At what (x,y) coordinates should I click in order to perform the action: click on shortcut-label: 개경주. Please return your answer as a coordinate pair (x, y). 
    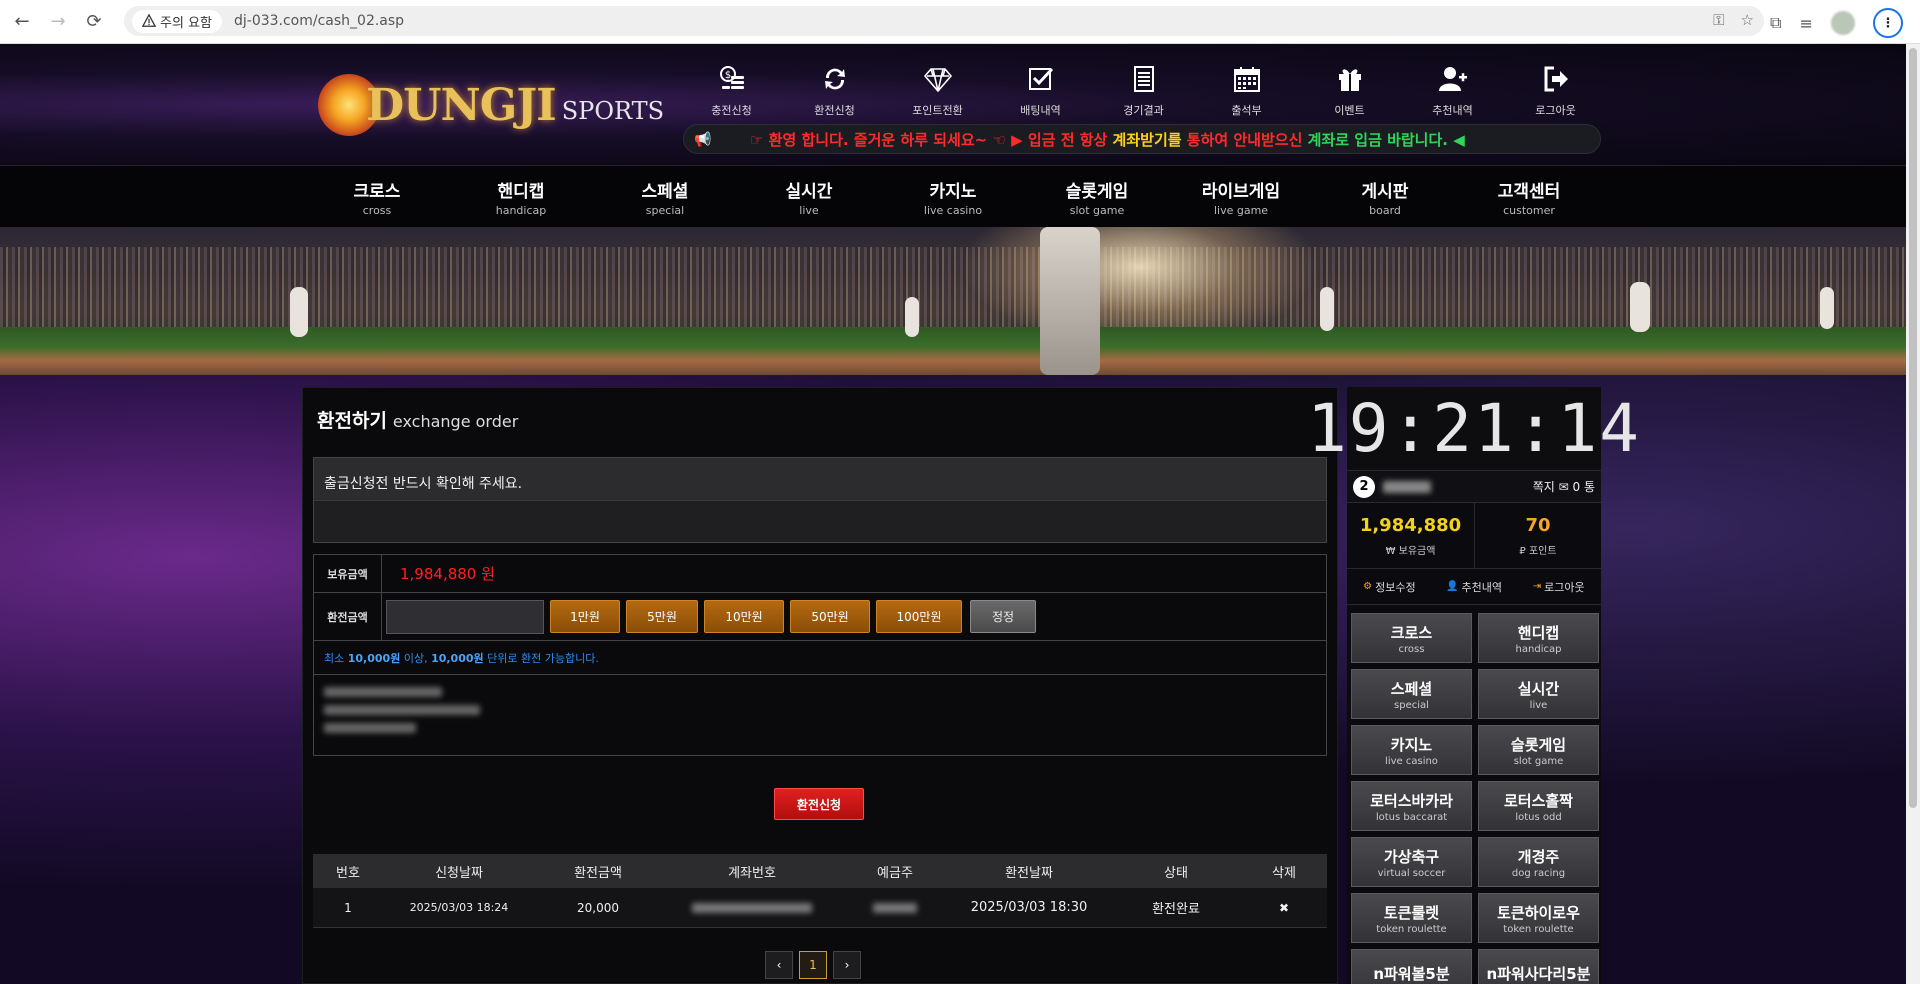
    Looking at the image, I should click on (1538, 856).